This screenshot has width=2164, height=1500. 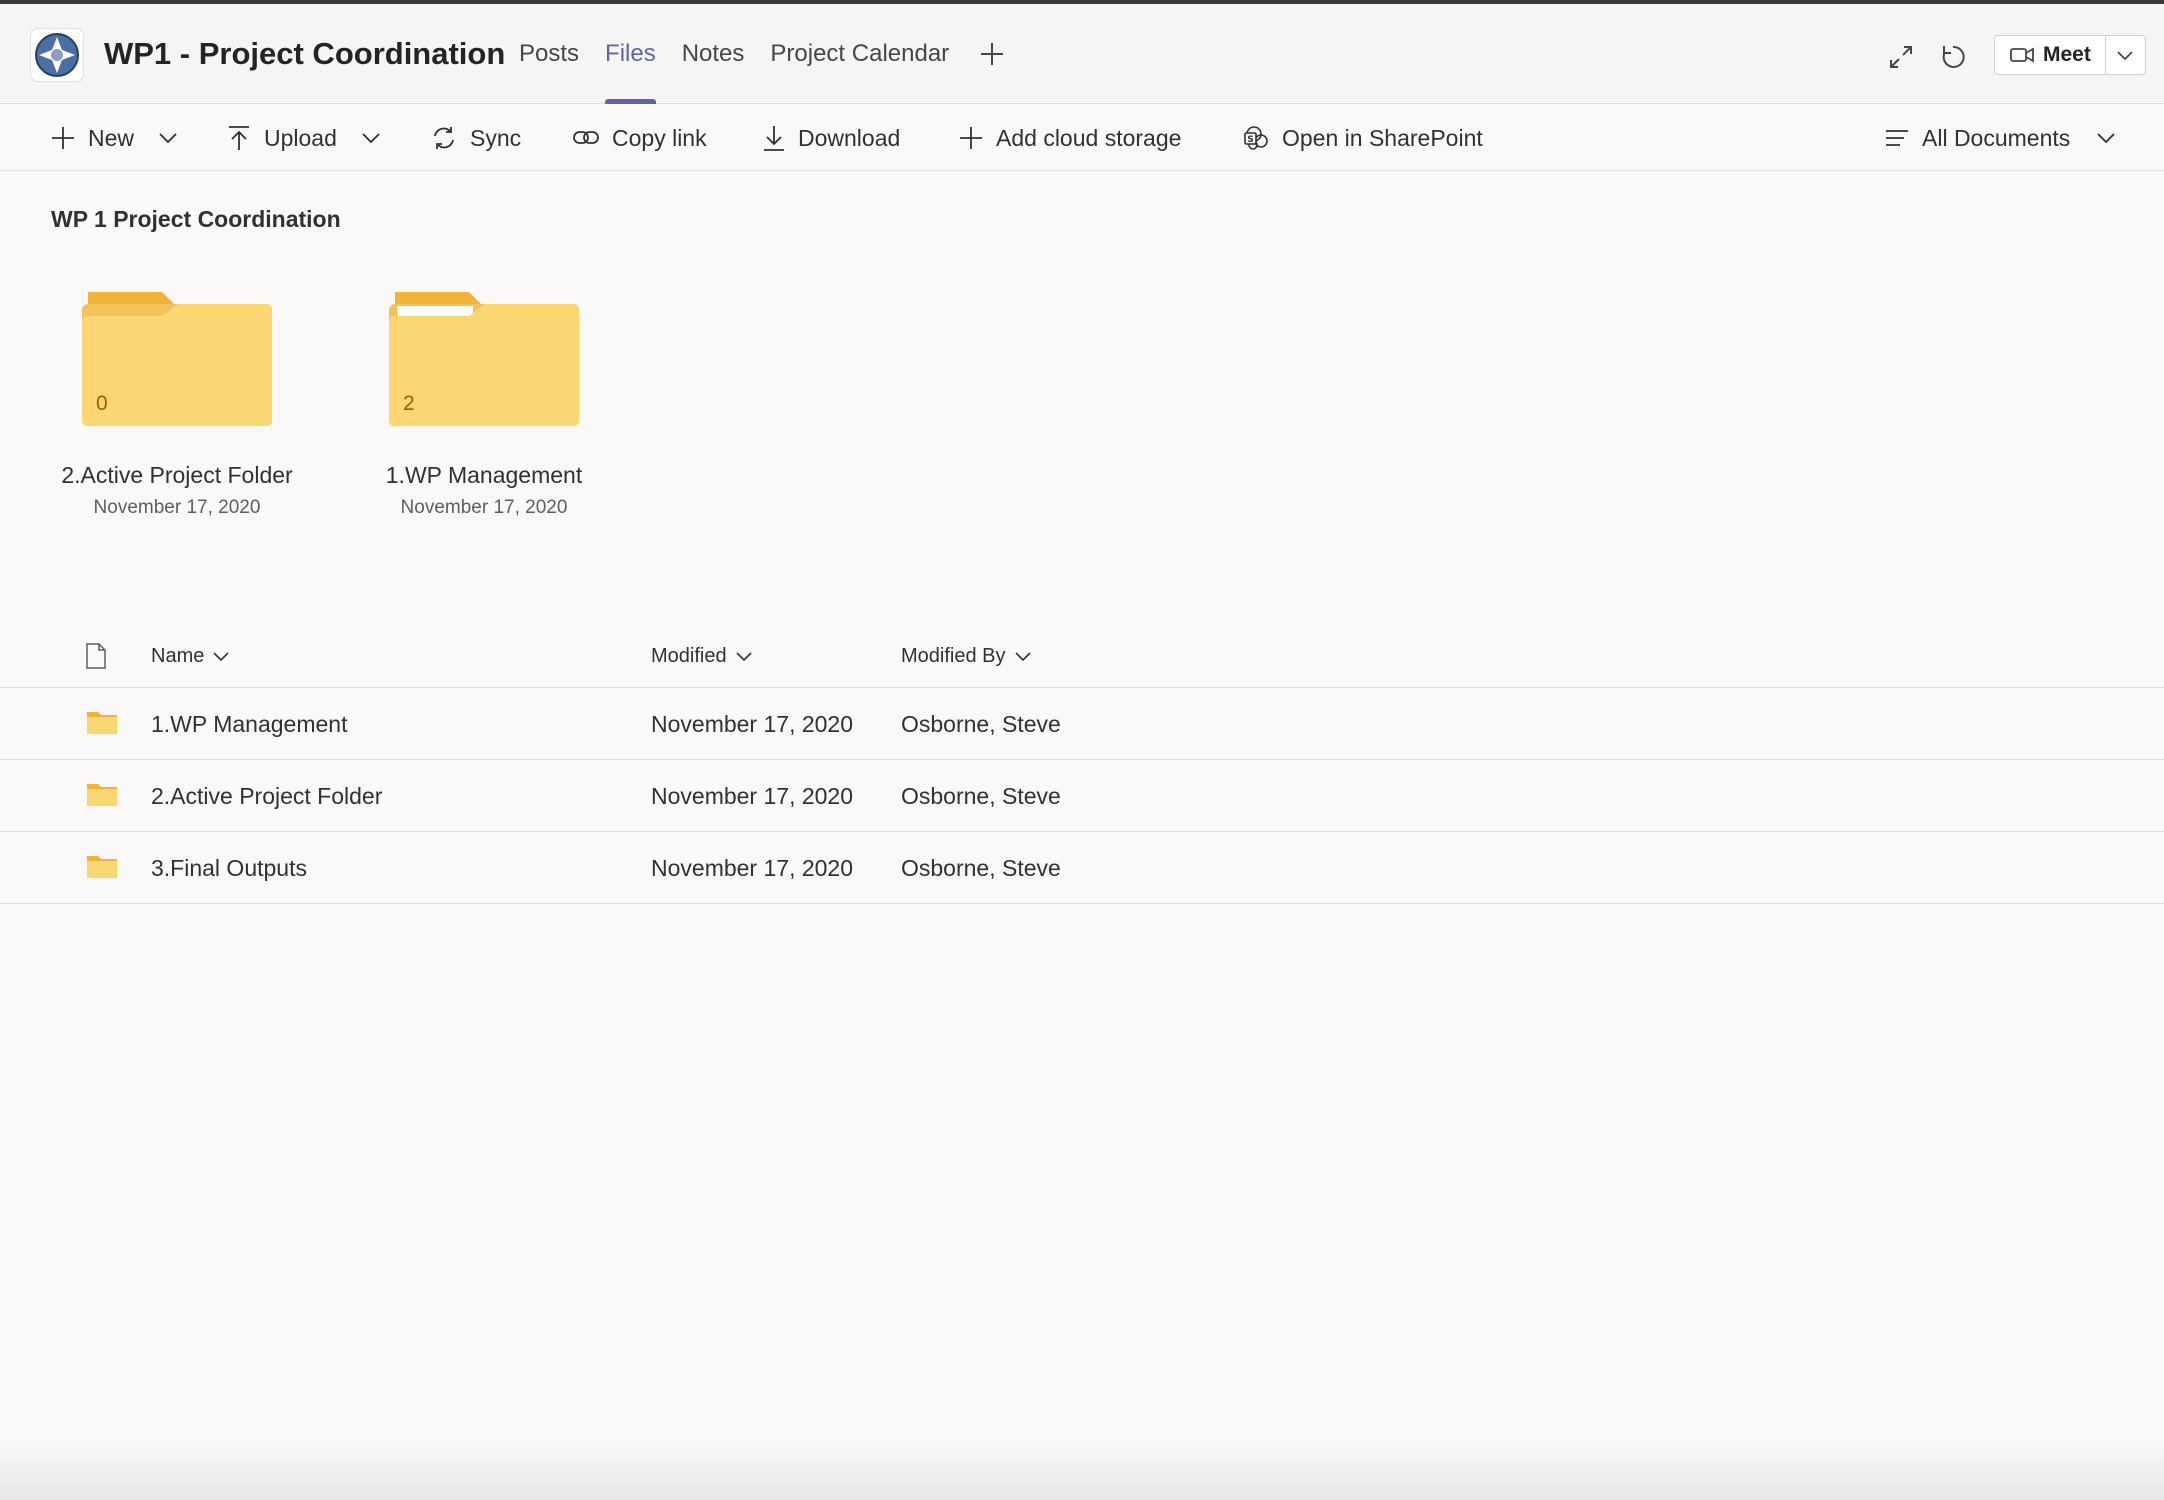 I want to click on modified-by-column-header: Modified By, so click(x=966, y=656).